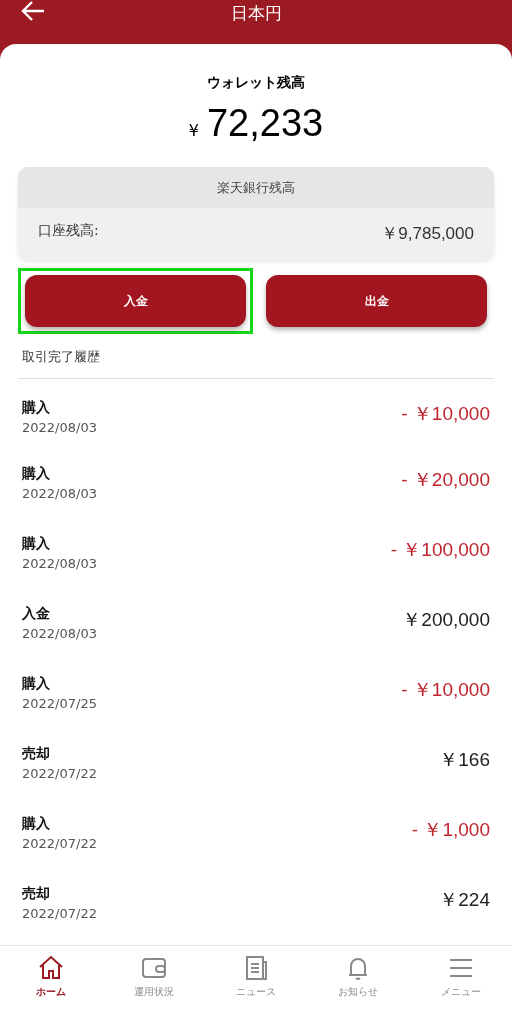 The image size is (512, 1012). What do you see at coordinates (358, 979) in the screenshot?
I see `tab-item: お知らせ` at bounding box center [358, 979].